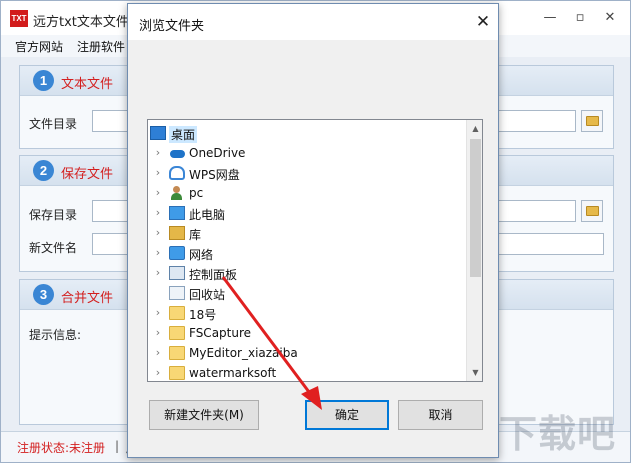 The image size is (631, 463). I want to click on annotation-arrow-shaft, so click(267, 336).